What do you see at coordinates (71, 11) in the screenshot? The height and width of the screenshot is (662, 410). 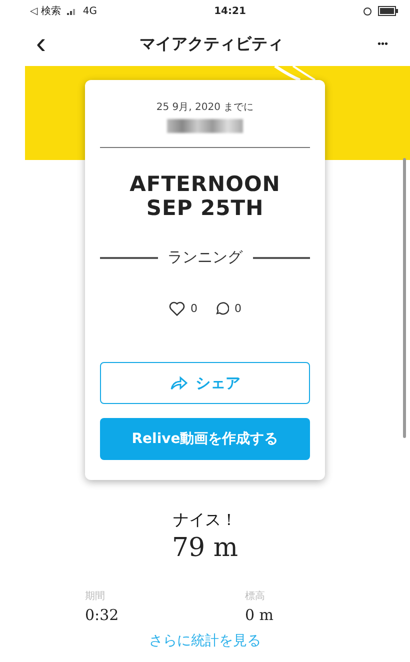 I see `signal-icon` at bounding box center [71, 11].